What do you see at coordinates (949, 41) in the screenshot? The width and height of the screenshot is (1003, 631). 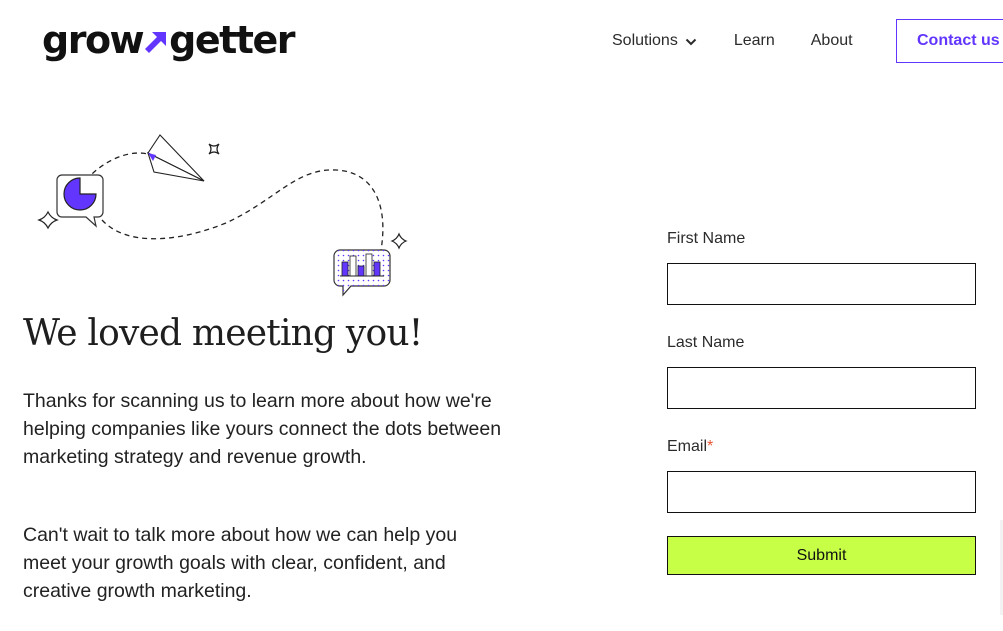 I see `contact-us-button: Contact us` at bounding box center [949, 41].